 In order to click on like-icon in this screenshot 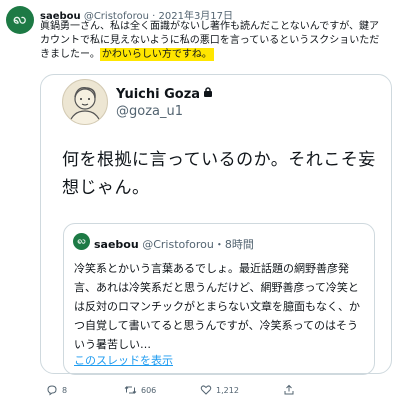, I will do `click(206, 390)`.